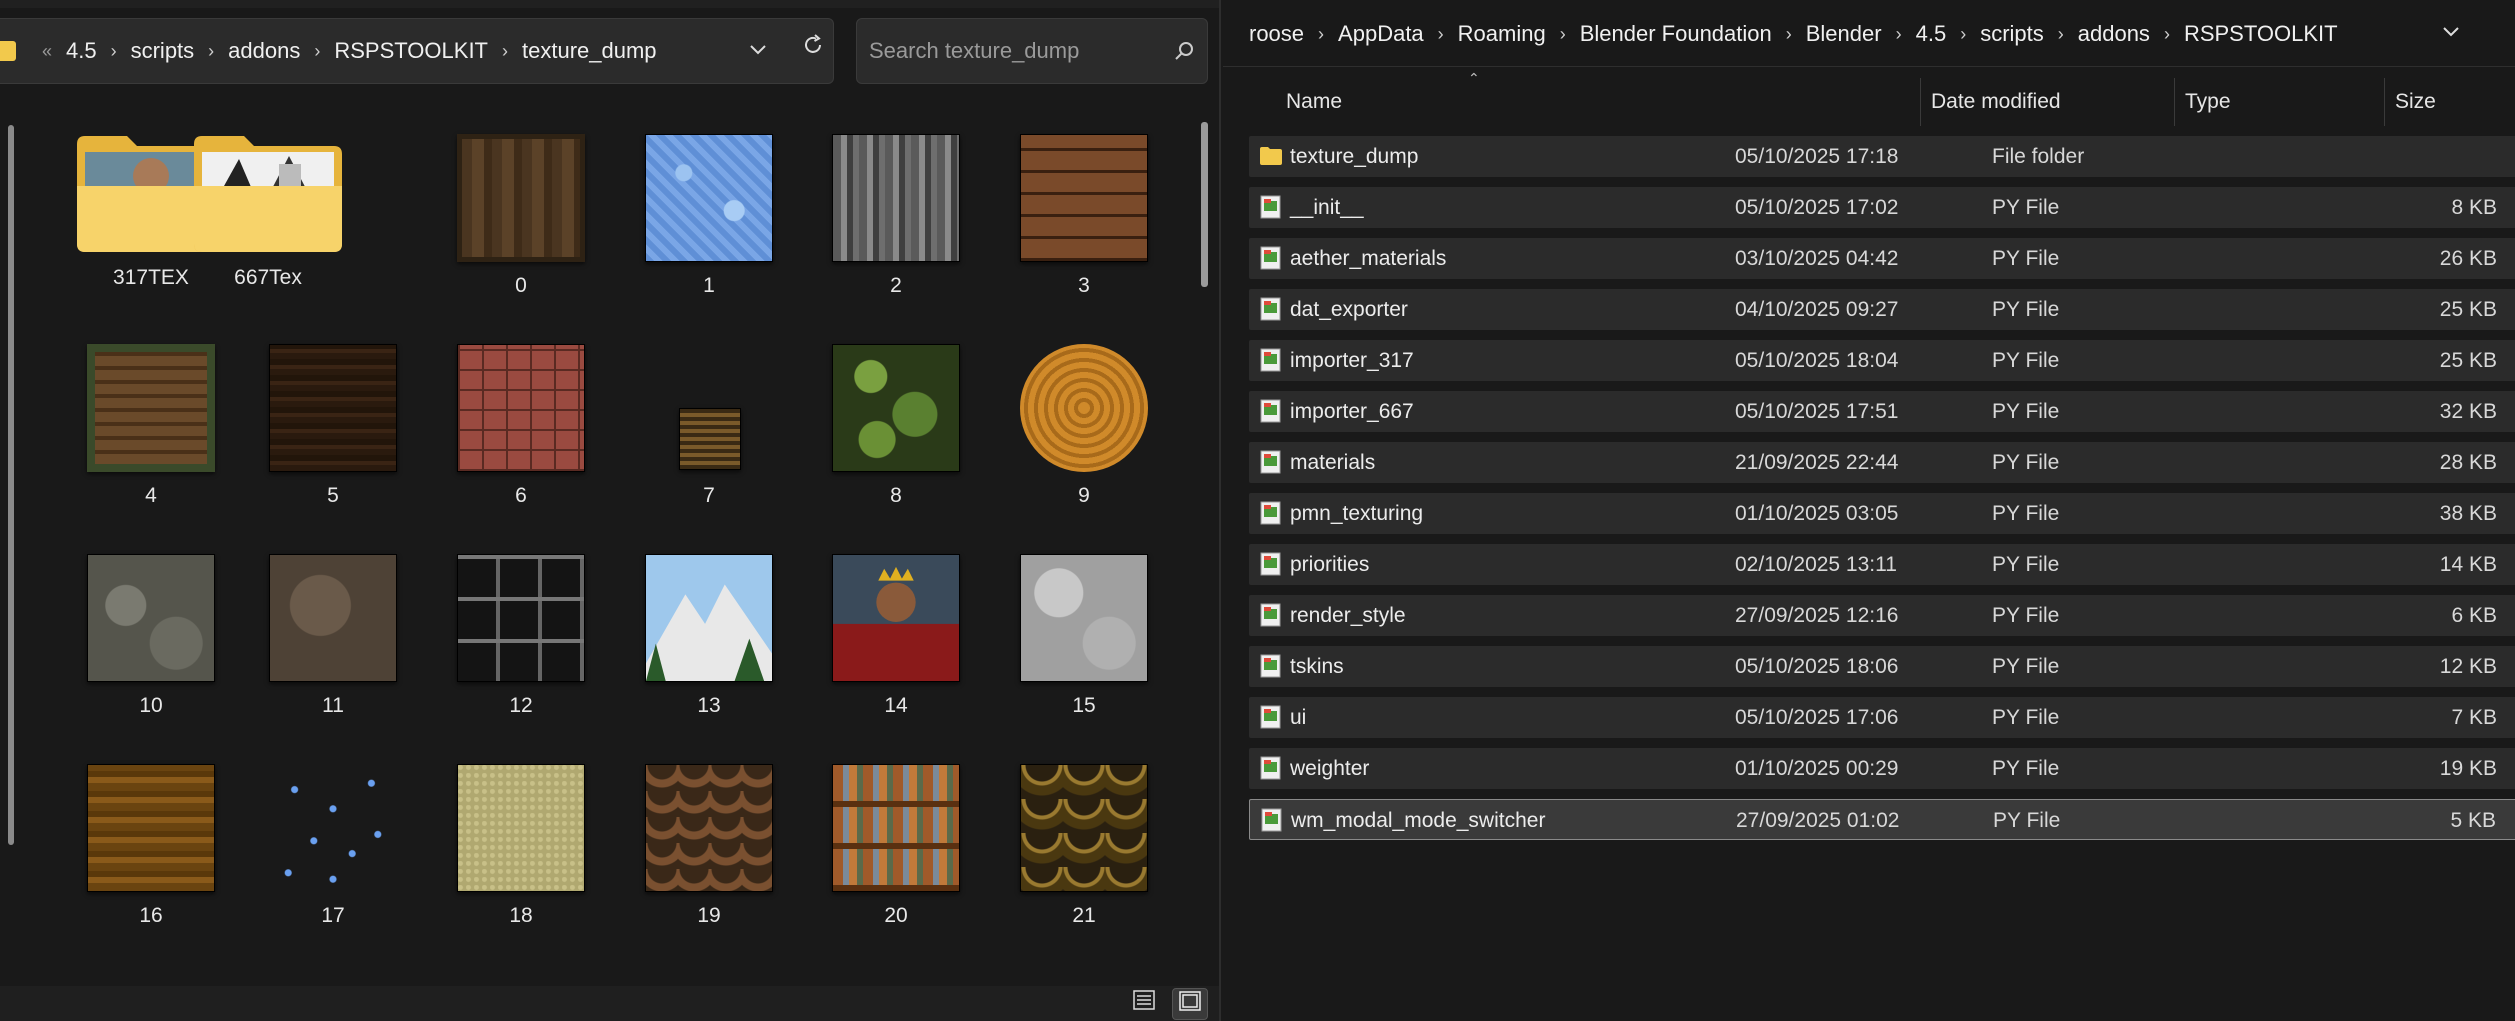 Image resolution: width=2515 pixels, height=1021 pixels. I want to click on search-icon, so click(1184, 51).